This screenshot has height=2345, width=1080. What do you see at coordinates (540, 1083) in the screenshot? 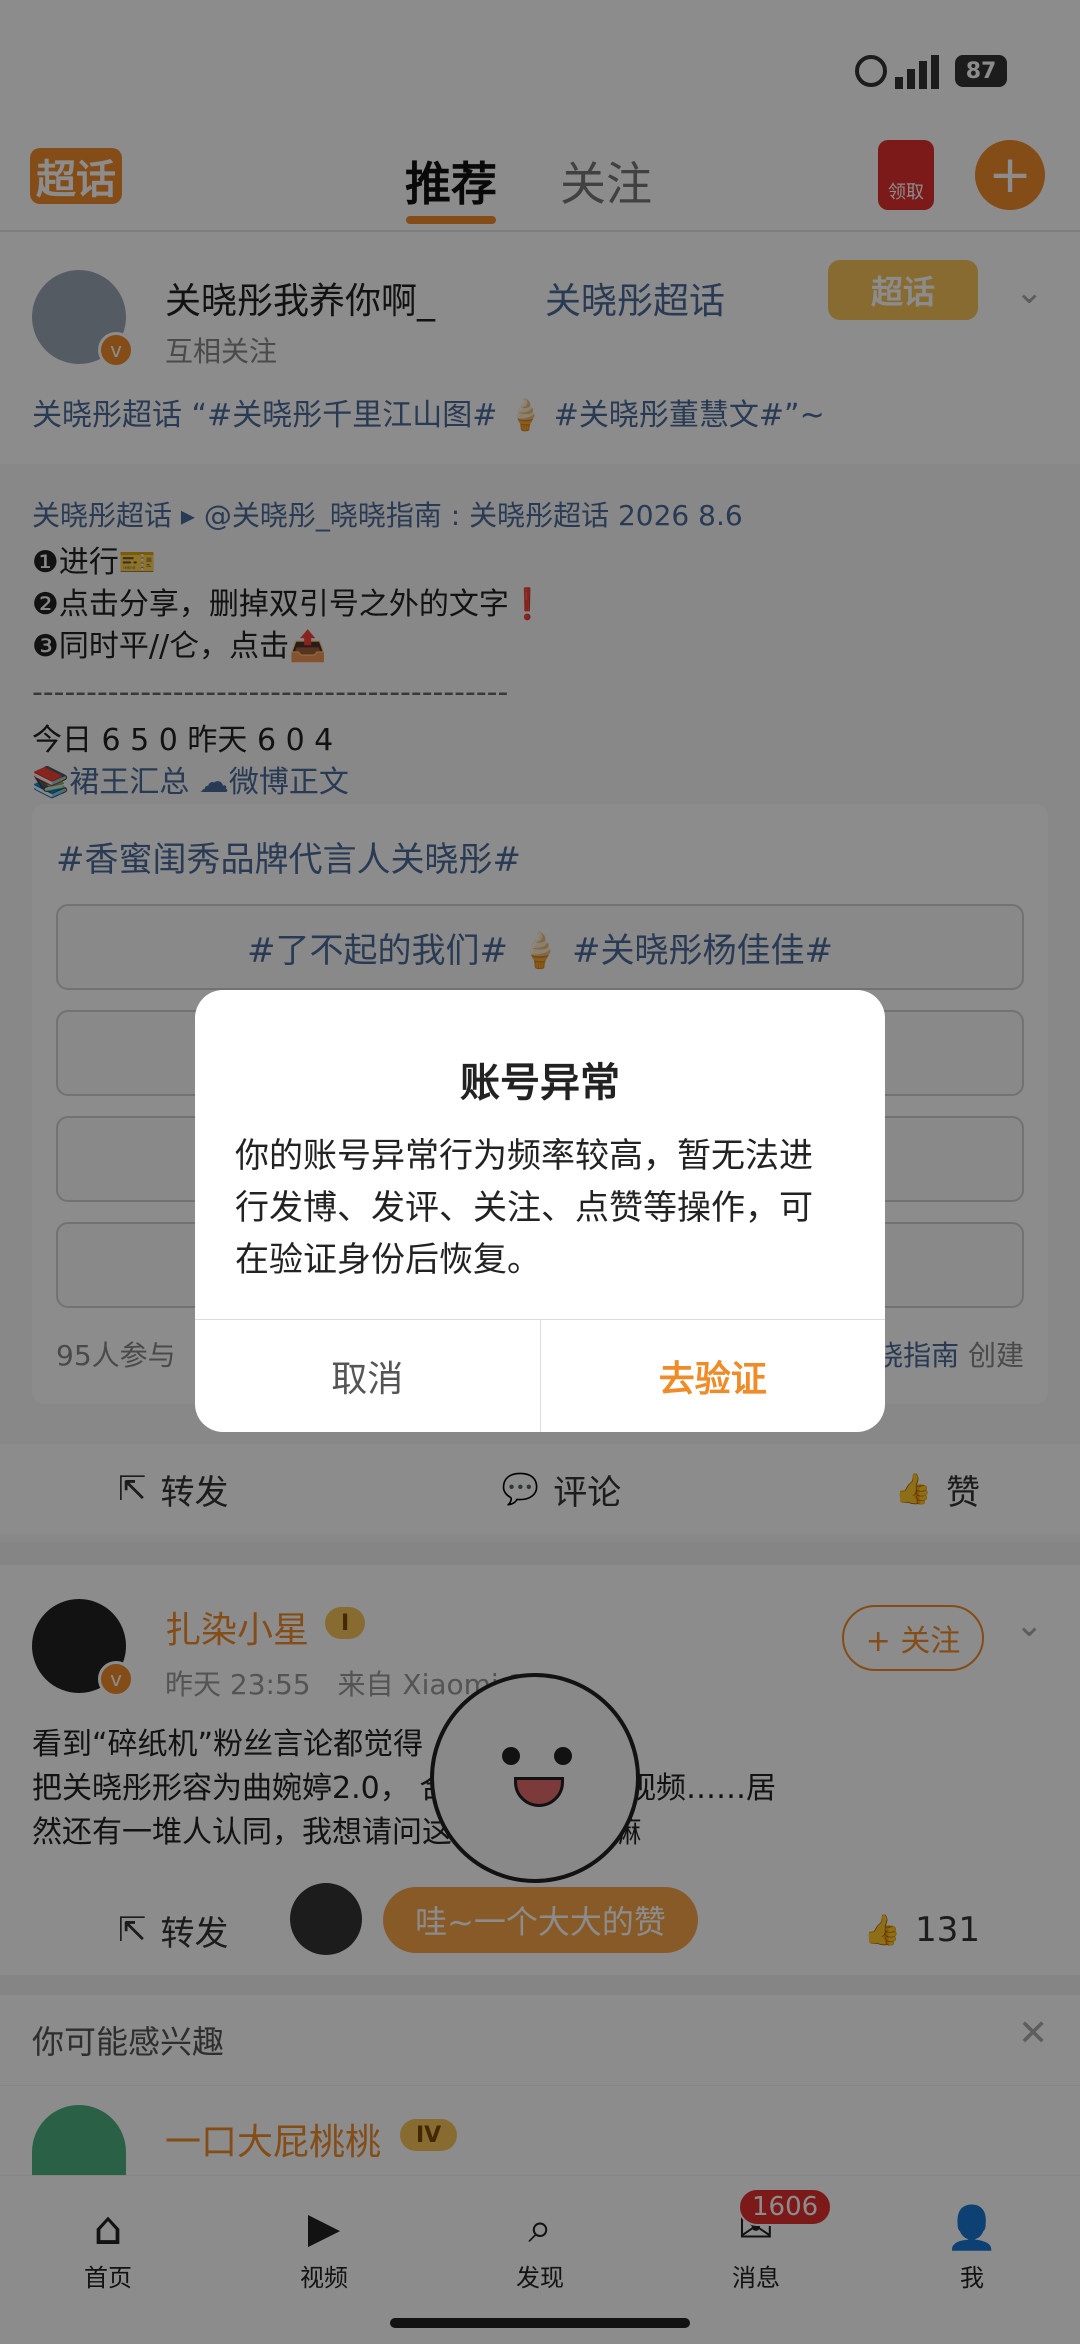
I see `dialog-title: 账号异常` at bounding box center [540, 1083].